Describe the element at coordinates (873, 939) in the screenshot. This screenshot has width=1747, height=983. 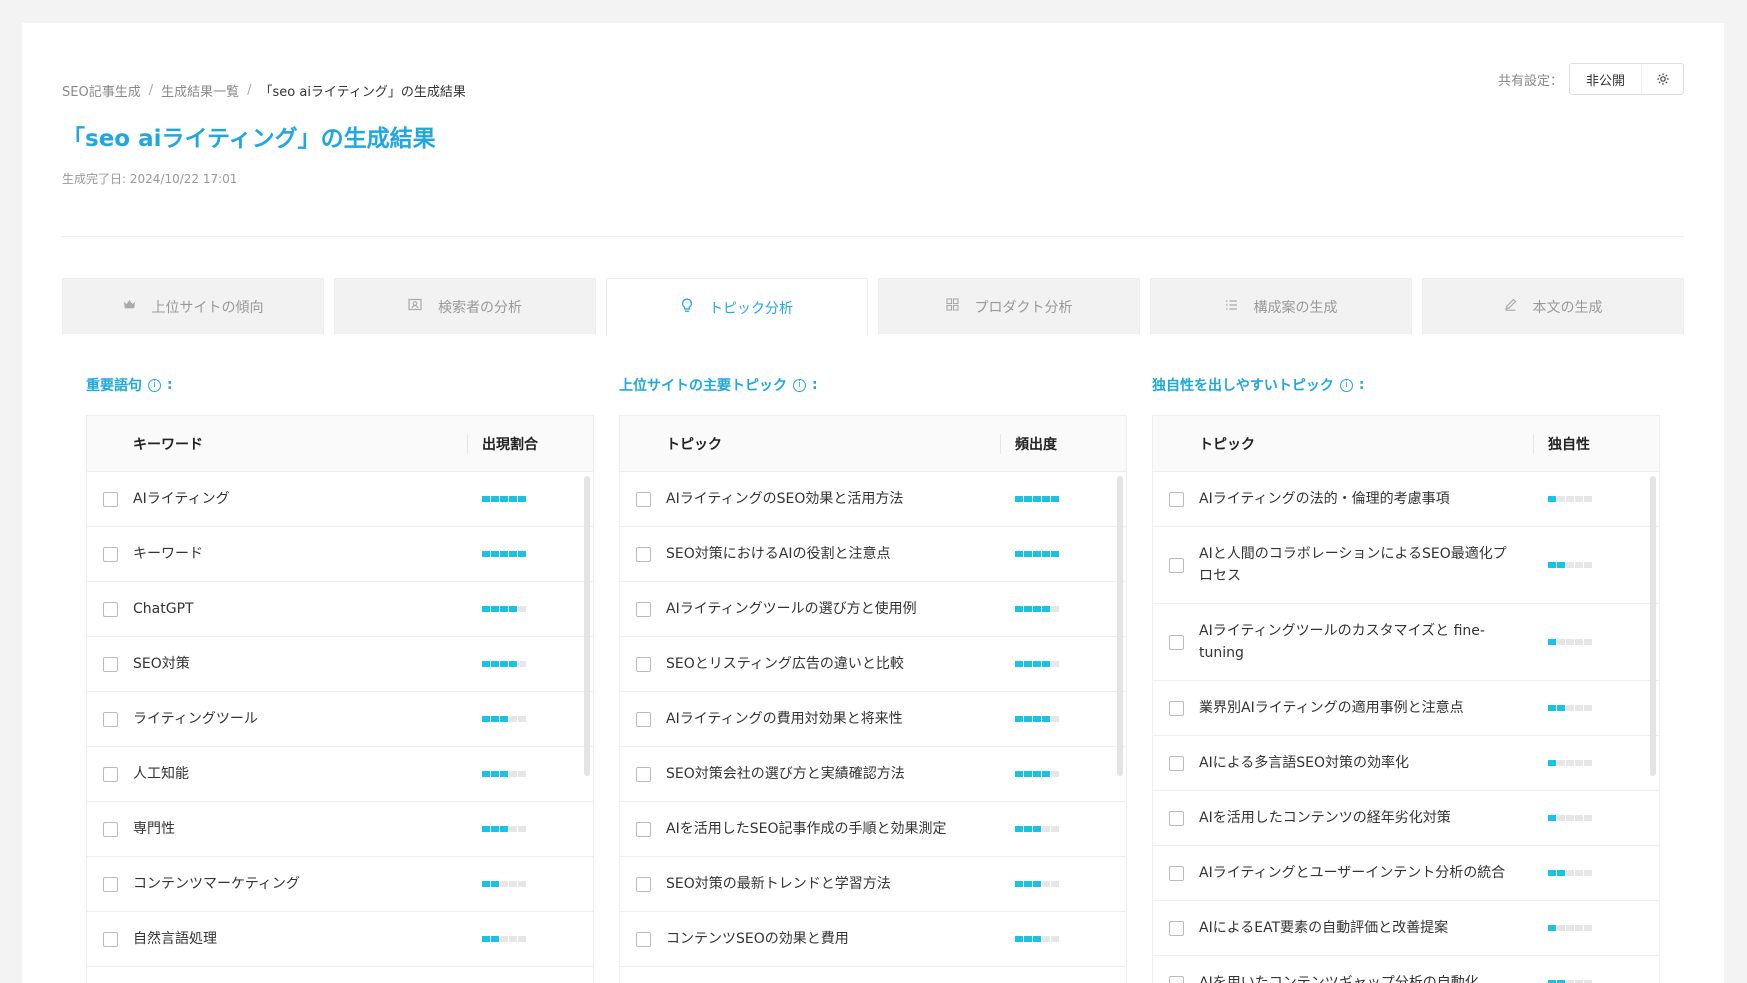
I see `table-row: コンテンツSEOの効果と費用` at that location.